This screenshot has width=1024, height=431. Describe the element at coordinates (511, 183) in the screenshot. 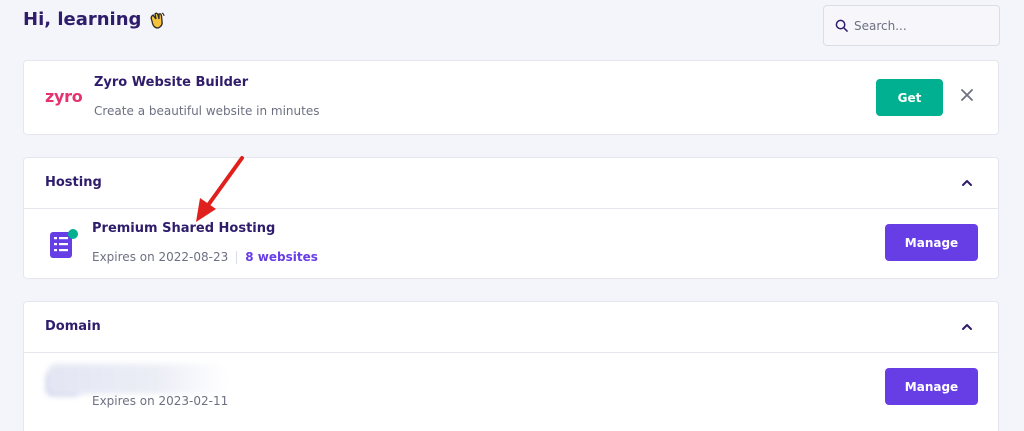

I see `hosting-section-header: Hosting` at that location.